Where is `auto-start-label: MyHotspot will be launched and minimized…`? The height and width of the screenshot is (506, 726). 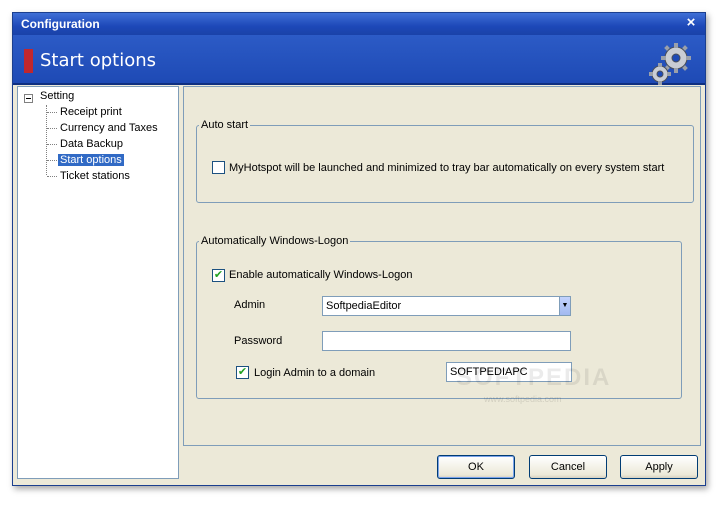 auto-start-label: MyHotspot will be launched and minimized… is located at coordinates (446, 168).